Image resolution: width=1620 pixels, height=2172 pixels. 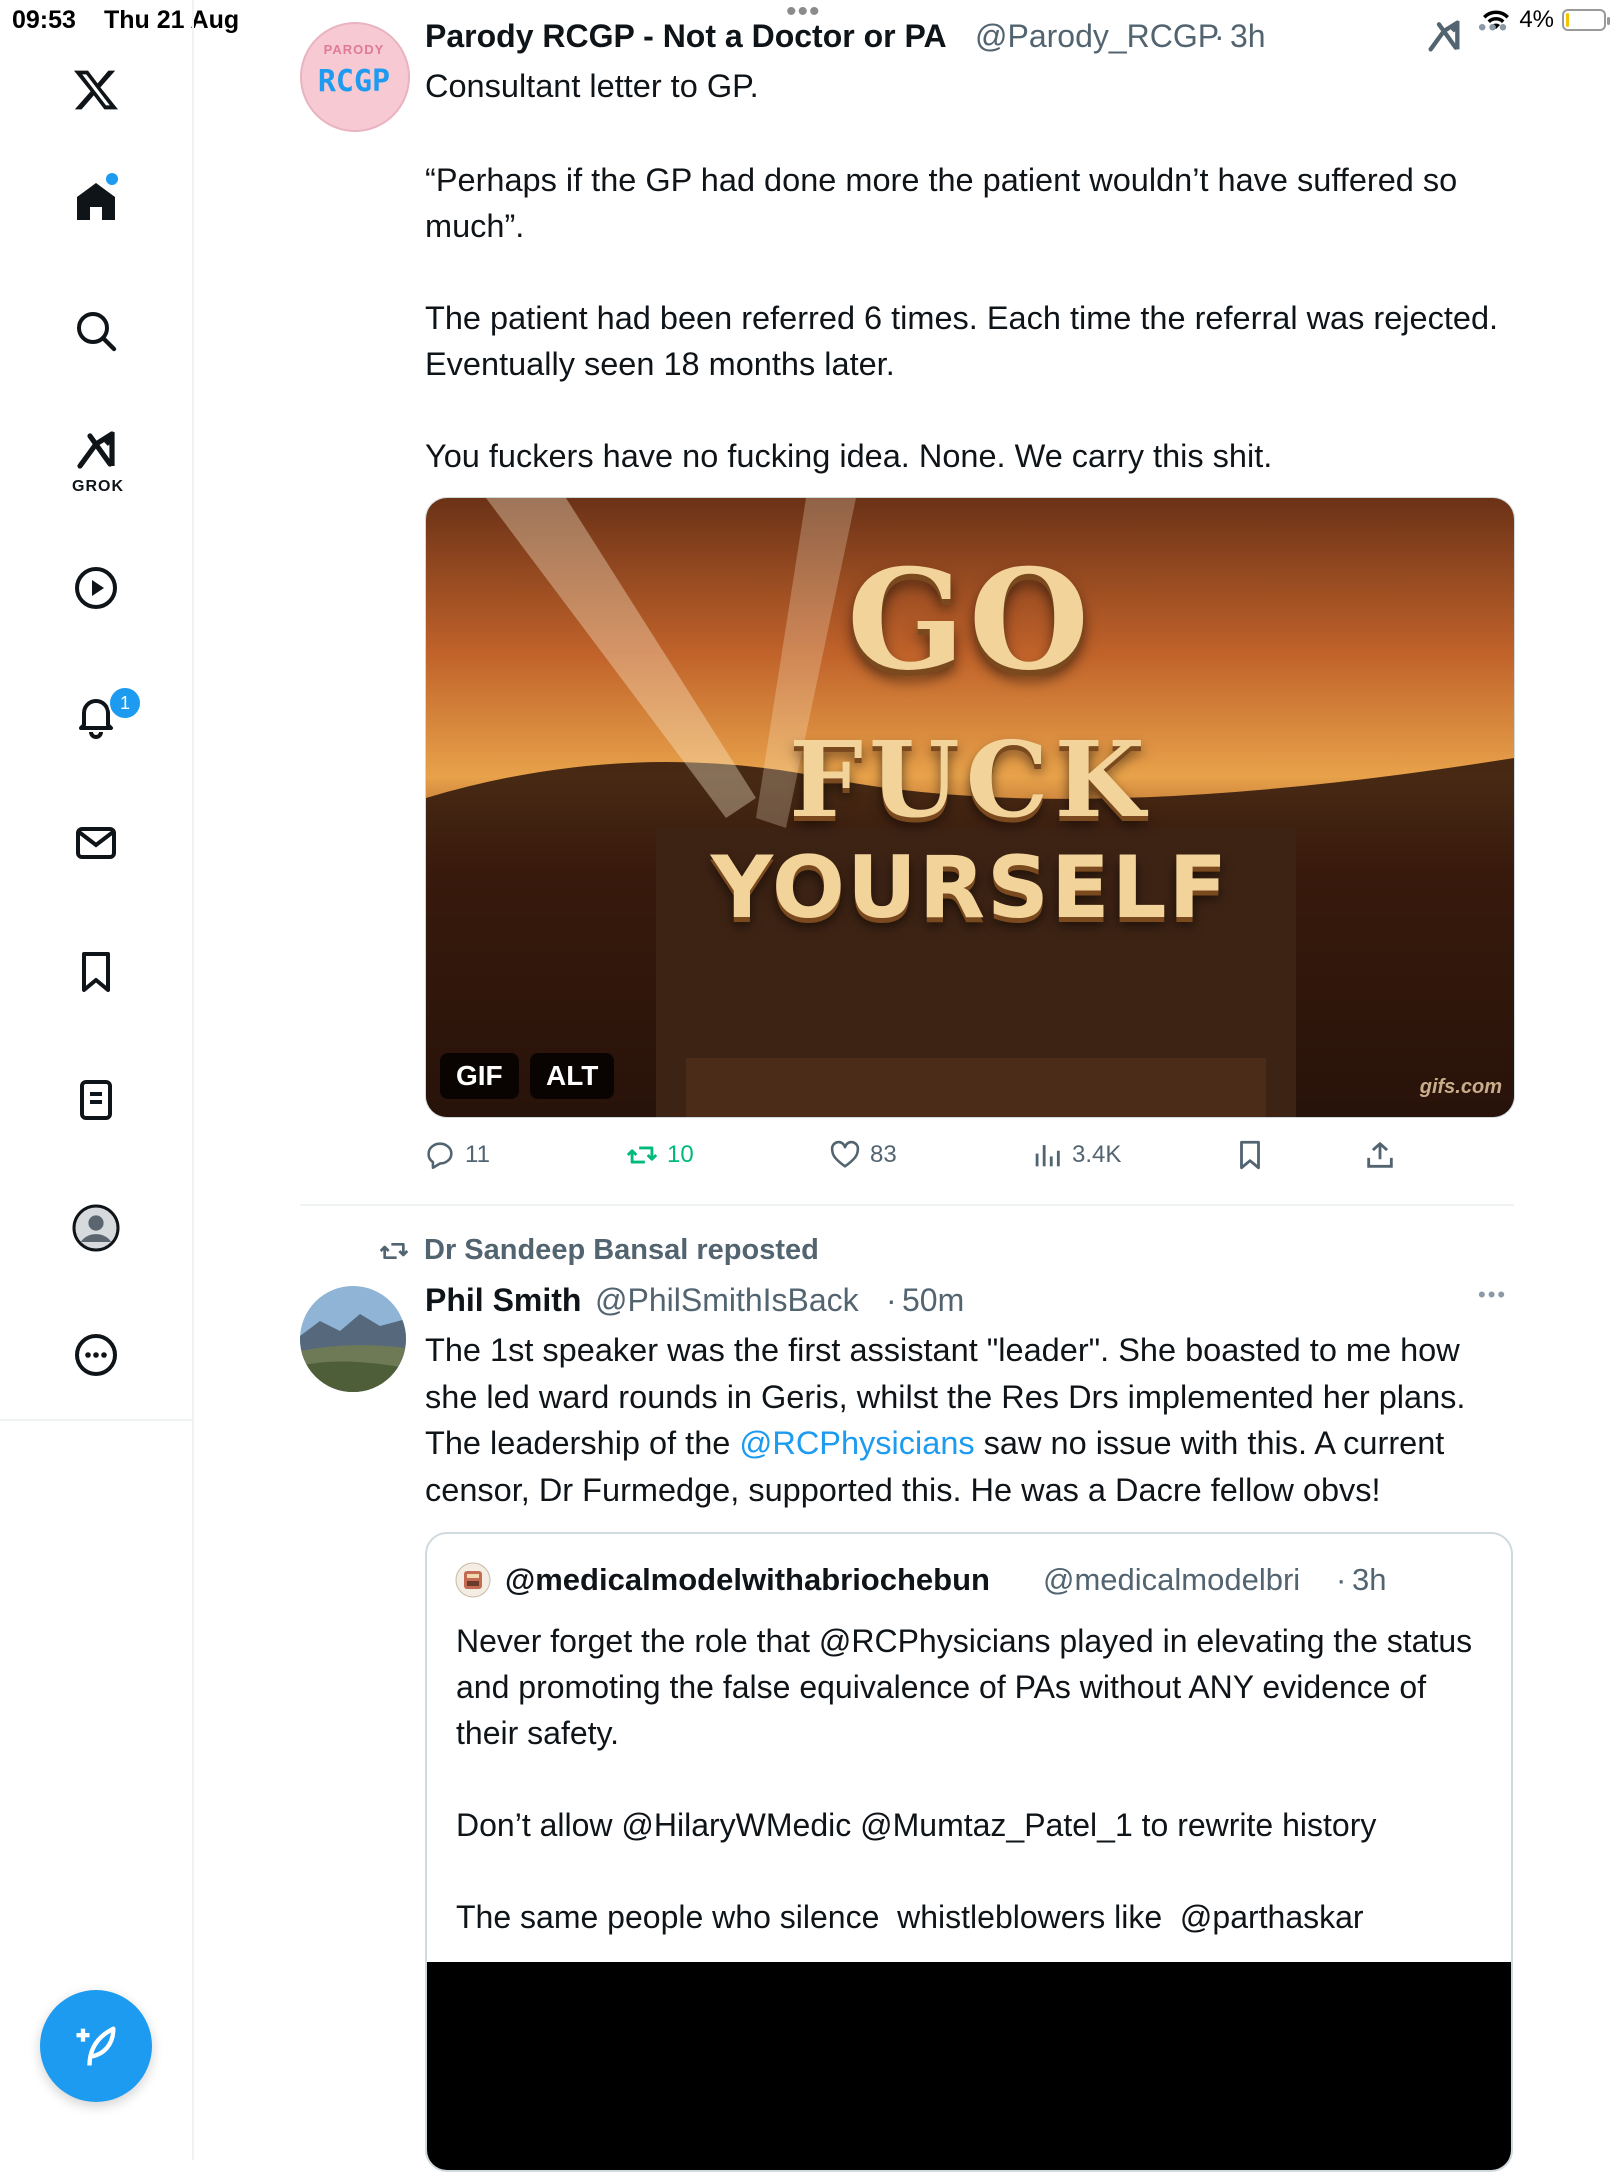 I want to click on reposted-by-label: Dr Sandeep Bansal reposted, so click(x=621, y=1250).